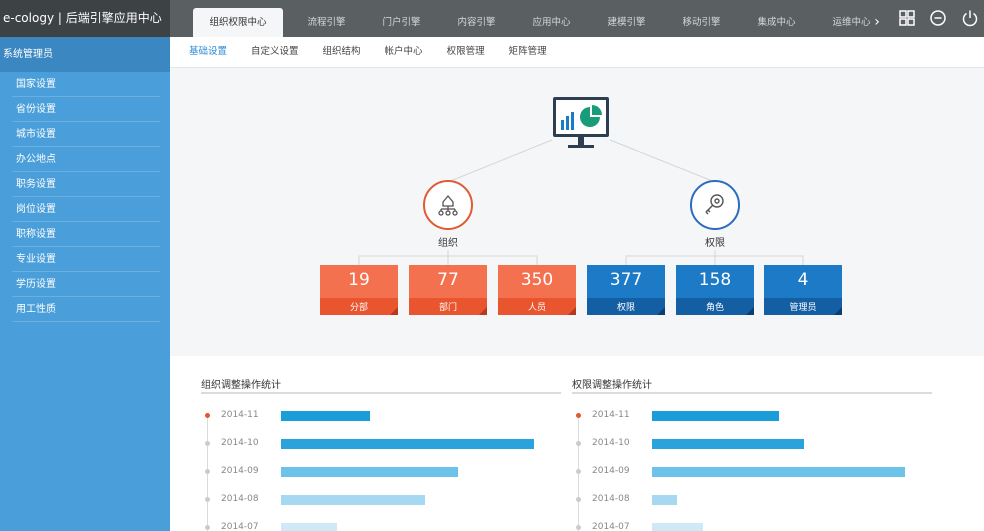  I want to click on stat-card-value: 350, so click(537, 280).